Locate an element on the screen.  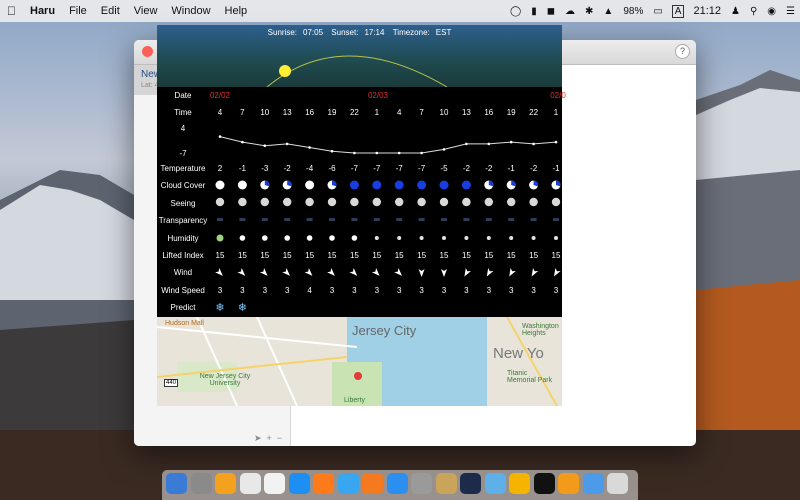
menu-help: Help is located at coordinates (236, 11).